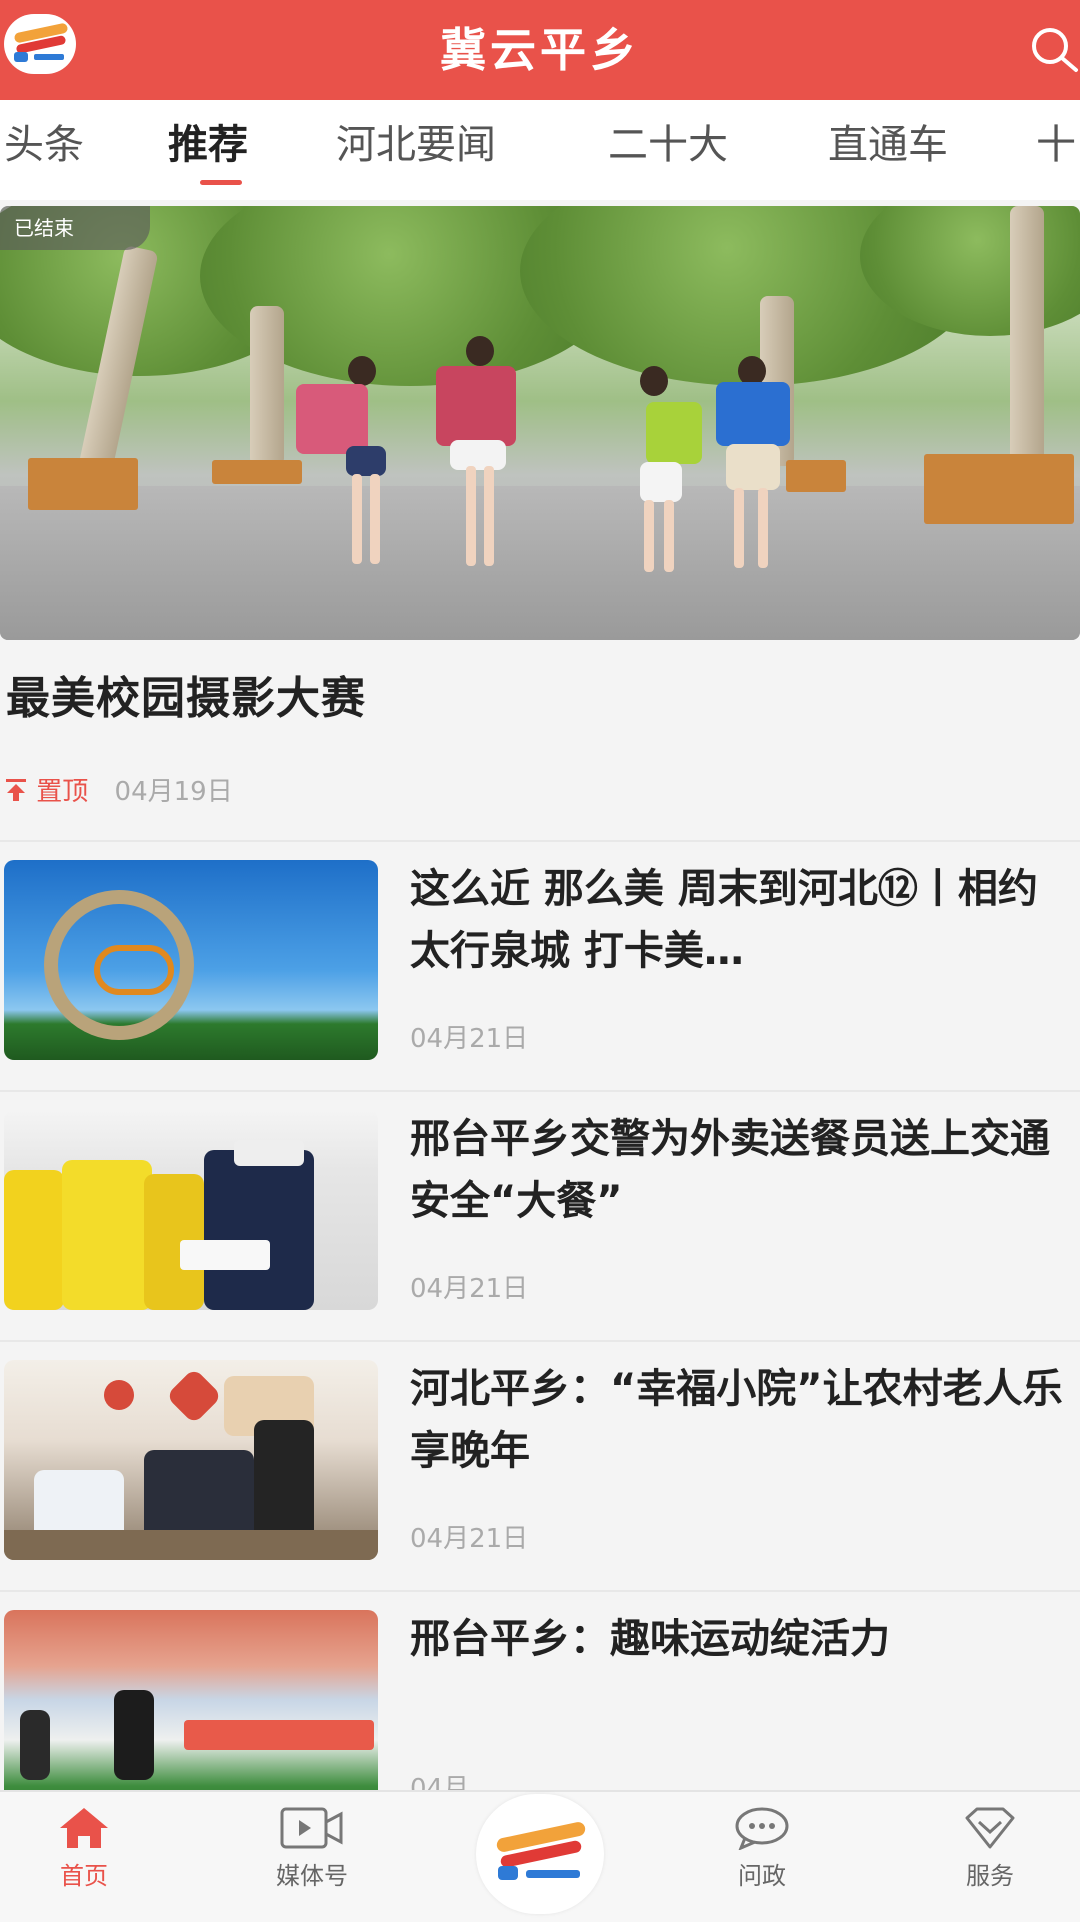  What do you see at coordinates (990, 1876) in the screenshot?
I see `nav-service-label: 服务` at bounding box center [990, 1876].